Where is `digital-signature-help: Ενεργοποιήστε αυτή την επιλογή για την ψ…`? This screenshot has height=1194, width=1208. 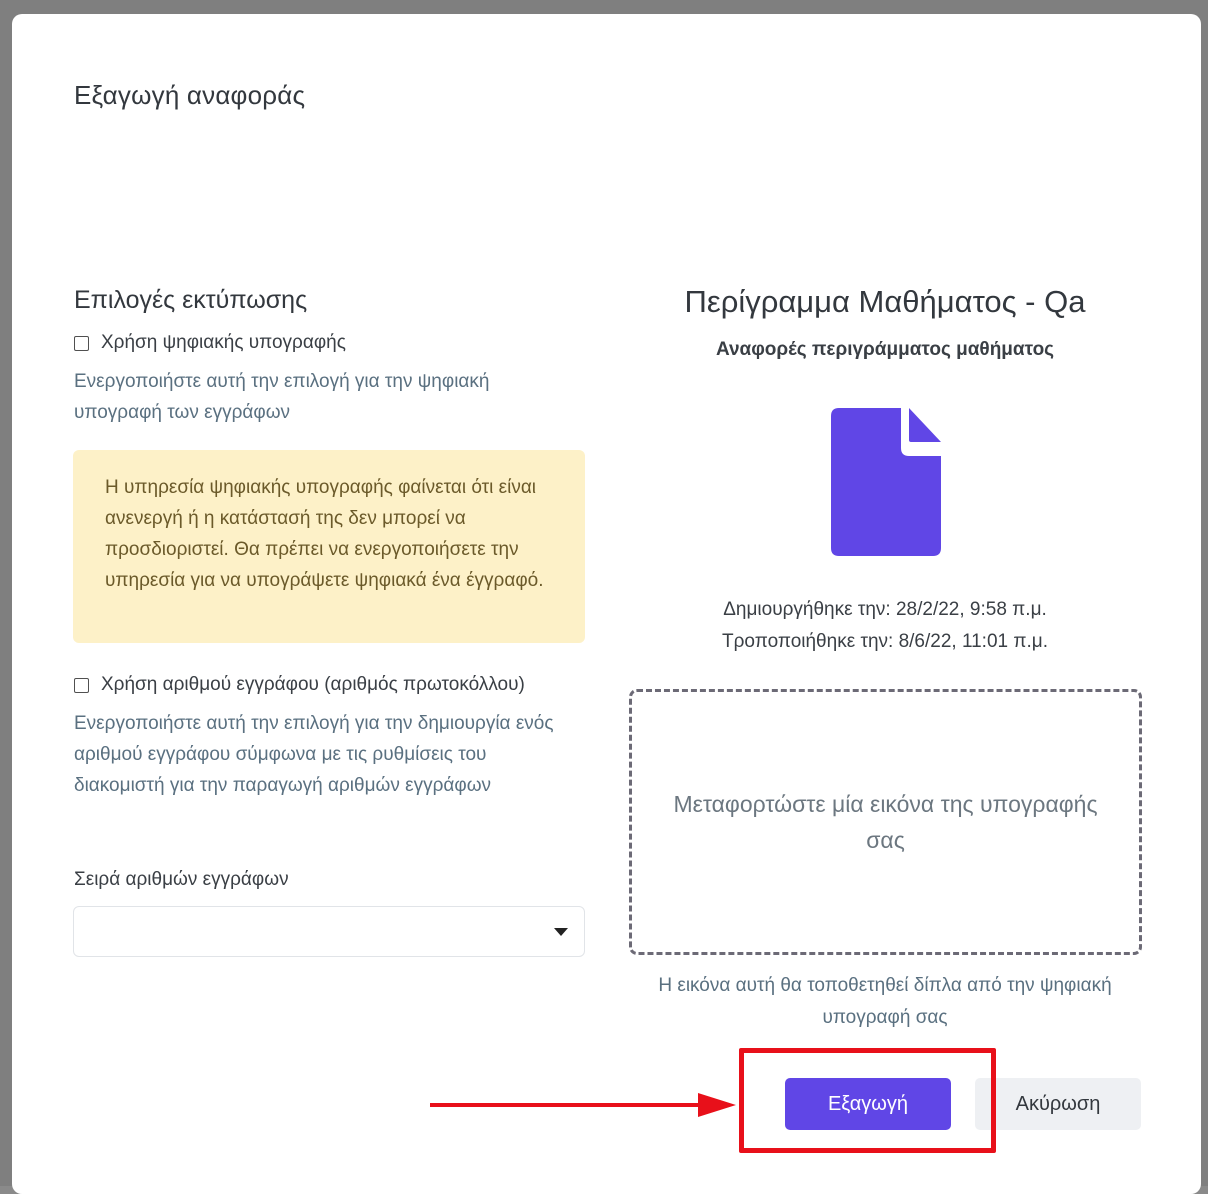
digital-signature-help: Ενεργοποιήστε αυτή την επιλογή για την ψ… is located at coordinates (282, 397).